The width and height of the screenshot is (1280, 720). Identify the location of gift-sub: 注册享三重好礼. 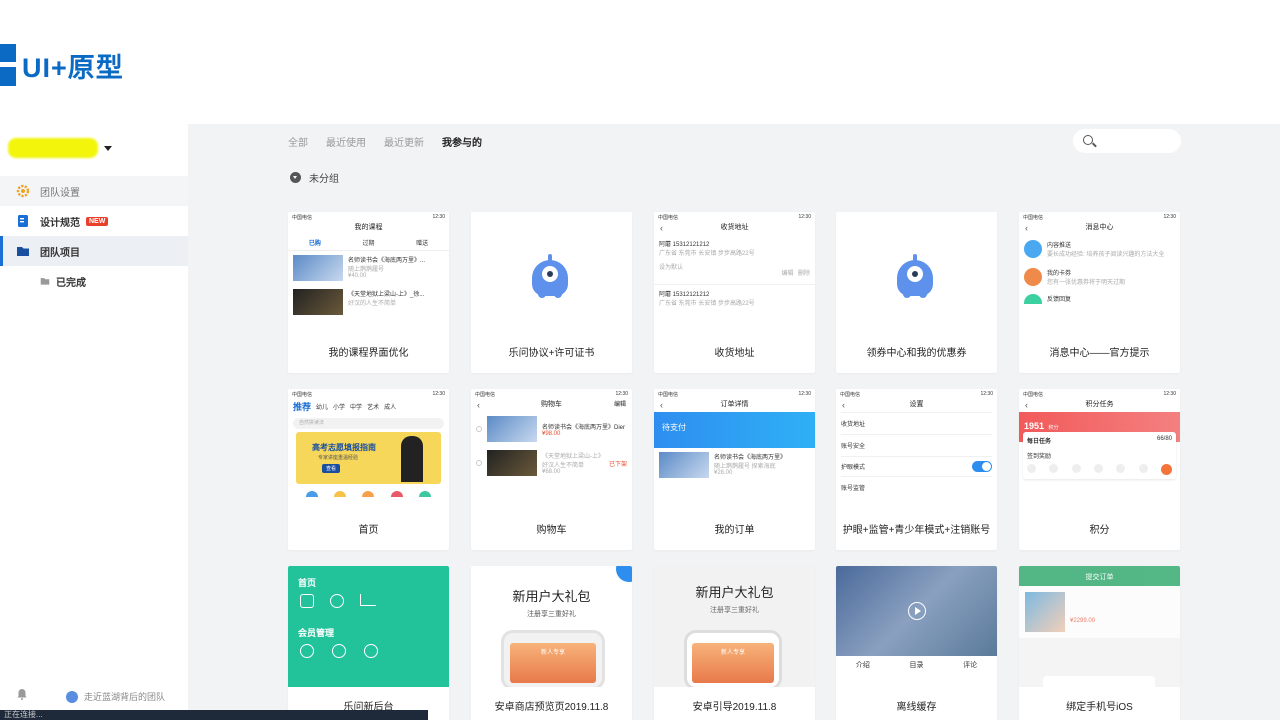
(734, 610).